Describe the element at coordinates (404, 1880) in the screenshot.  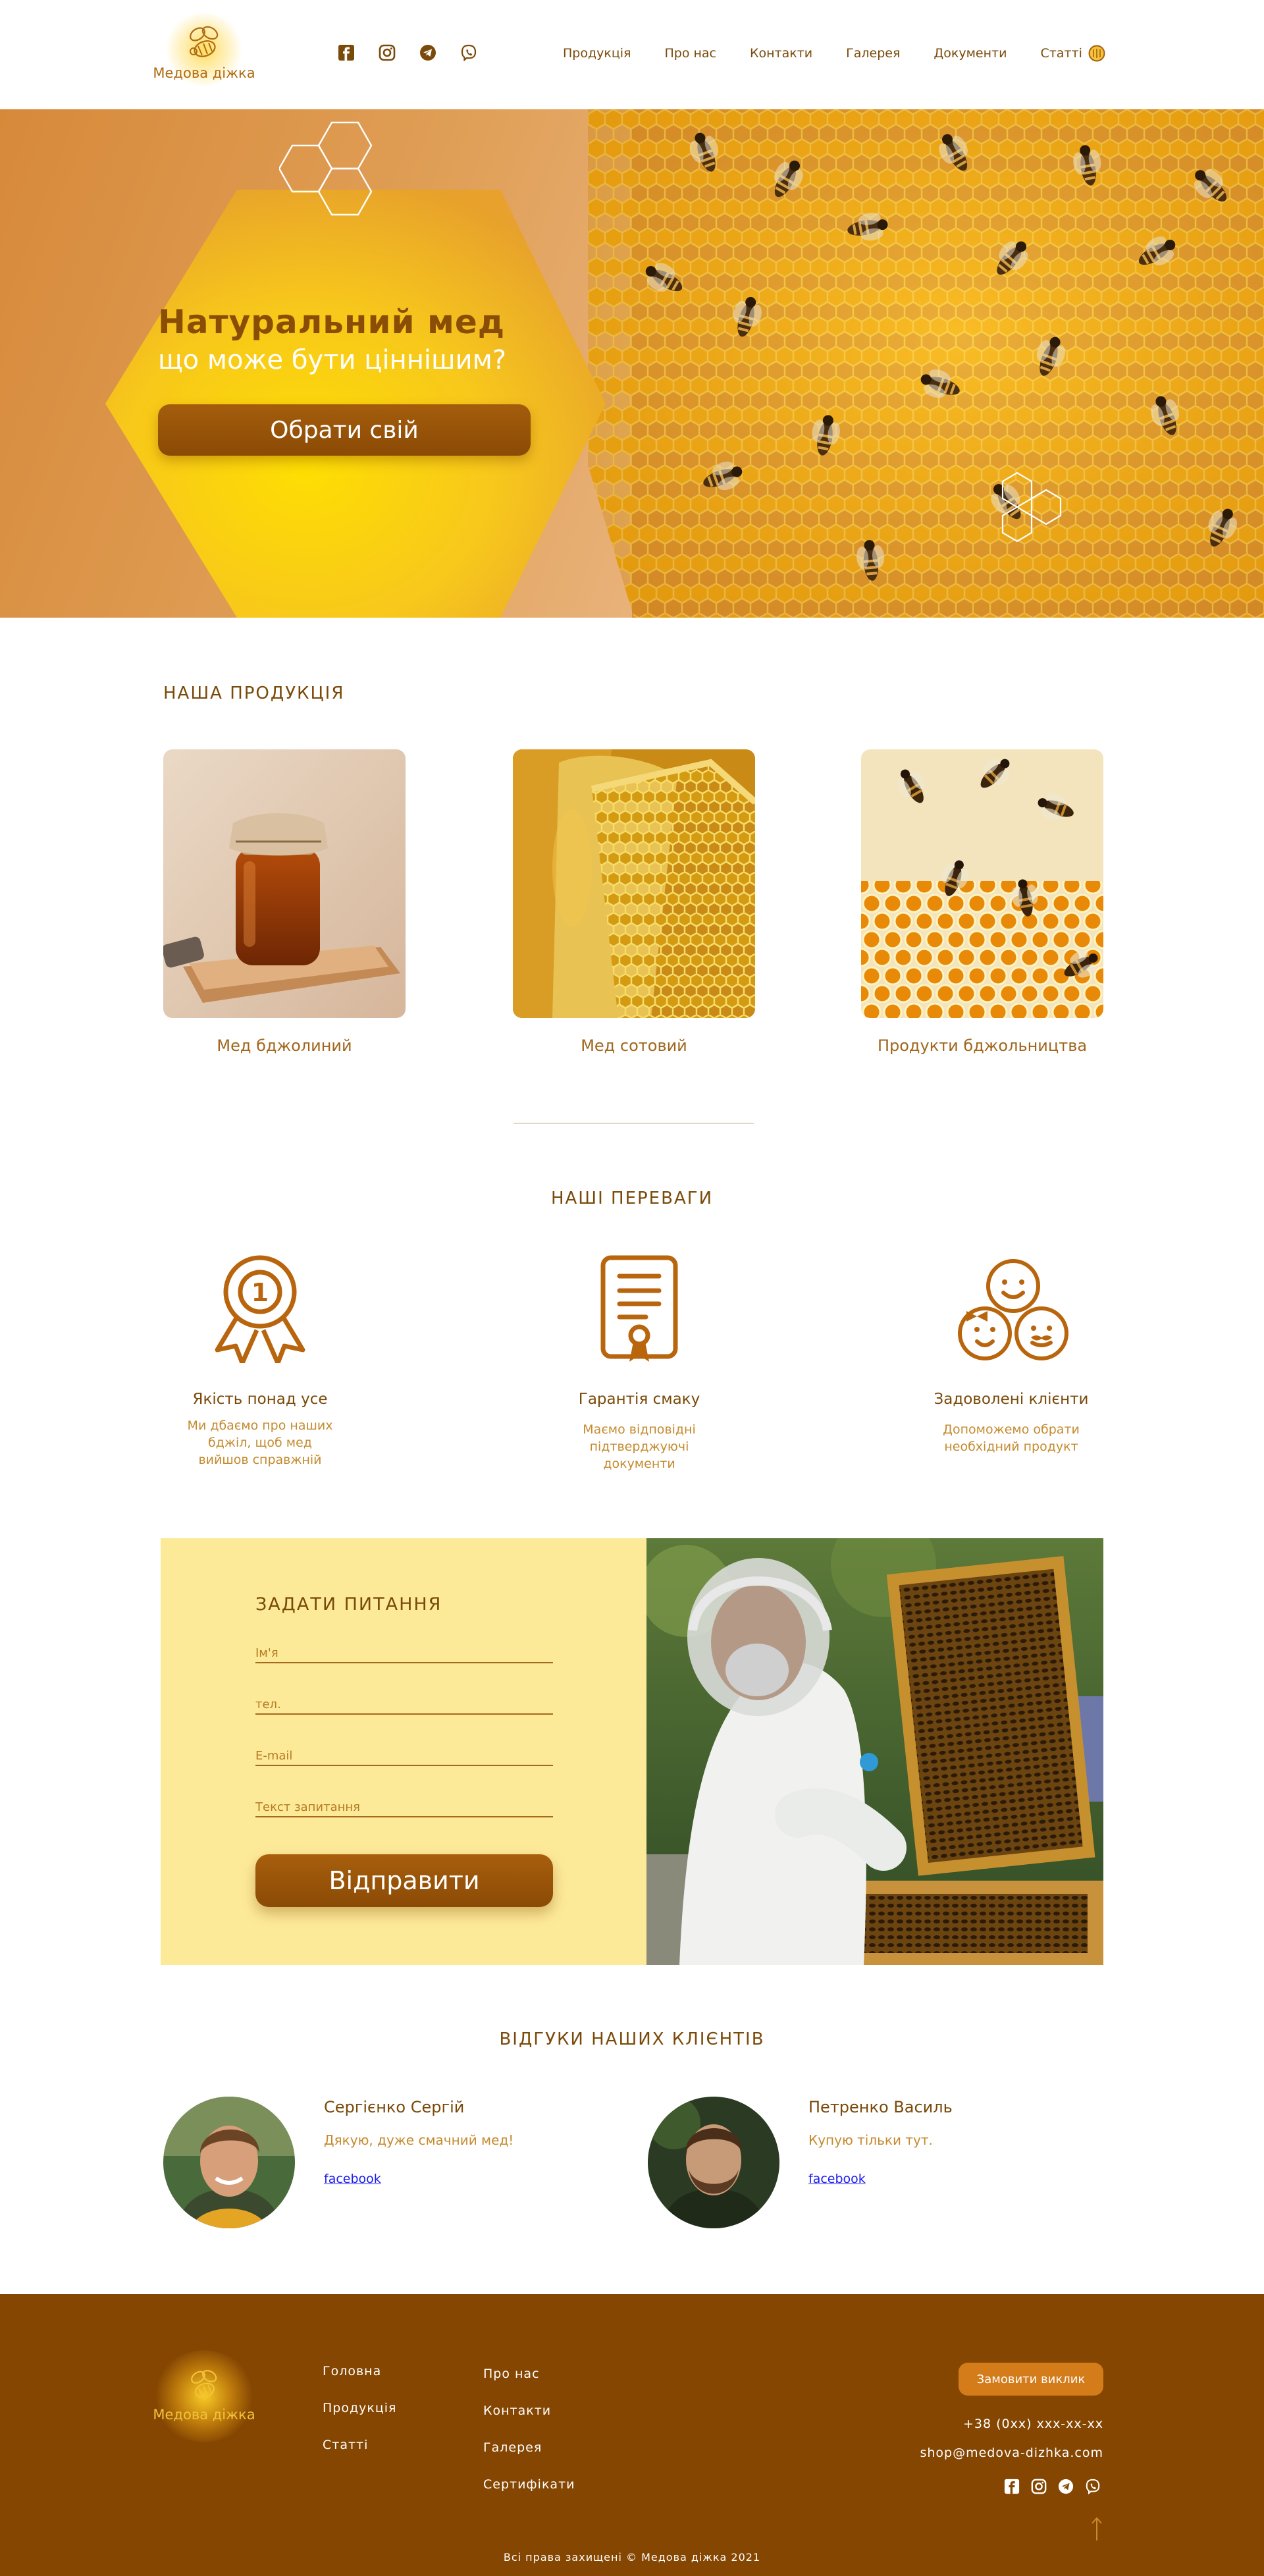
I see `send-button: Відправити` at that location.